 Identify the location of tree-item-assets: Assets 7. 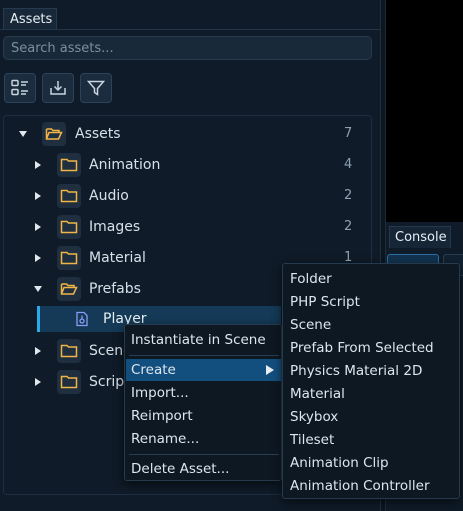
(187, 133).